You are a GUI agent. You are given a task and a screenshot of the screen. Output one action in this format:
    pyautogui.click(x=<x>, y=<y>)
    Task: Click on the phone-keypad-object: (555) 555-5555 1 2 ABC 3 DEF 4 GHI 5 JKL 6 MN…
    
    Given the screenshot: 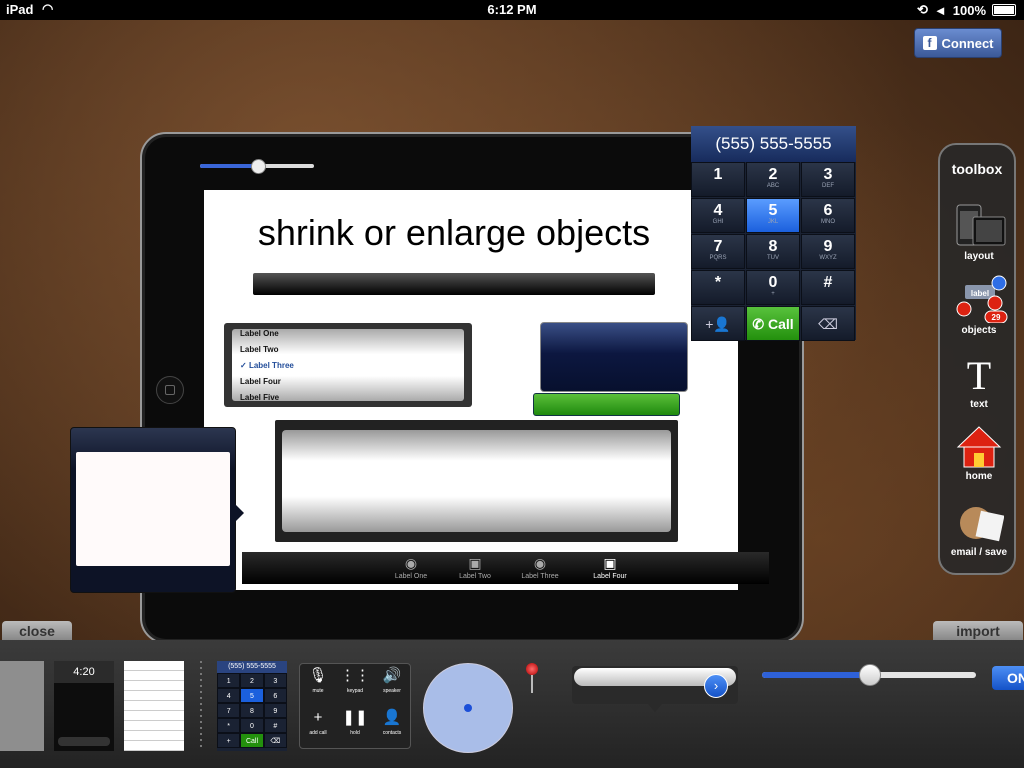 What is the action you would take?
    pyautogui.click(x=773, y=233)
    